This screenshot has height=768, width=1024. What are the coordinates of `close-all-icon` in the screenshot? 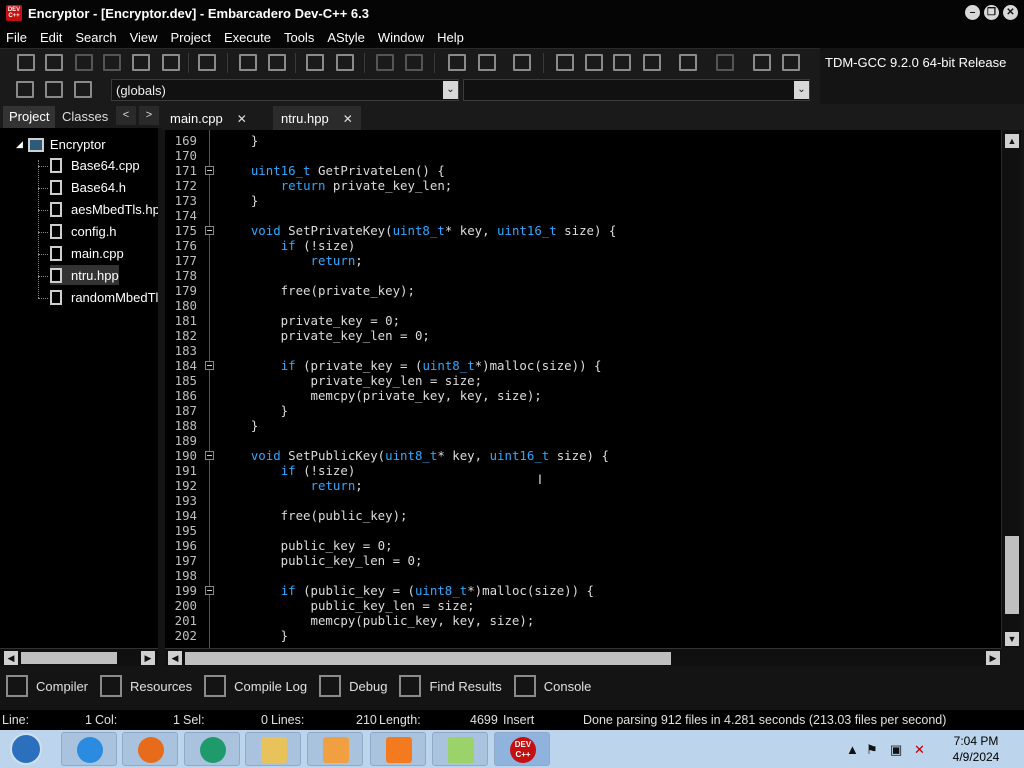 It's located at (171, 62).